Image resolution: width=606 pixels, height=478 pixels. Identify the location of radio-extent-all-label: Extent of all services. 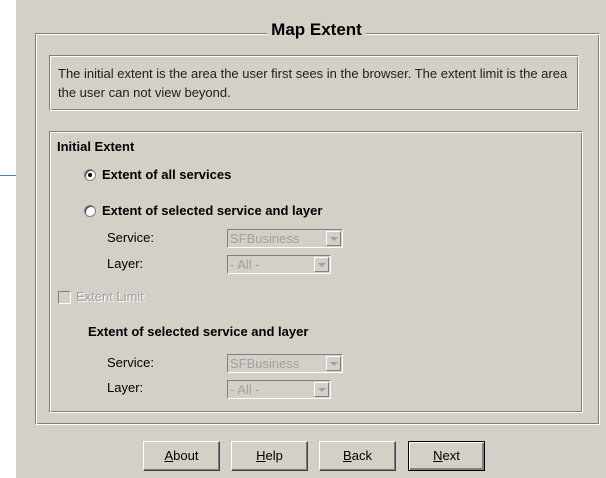
(166, 174).